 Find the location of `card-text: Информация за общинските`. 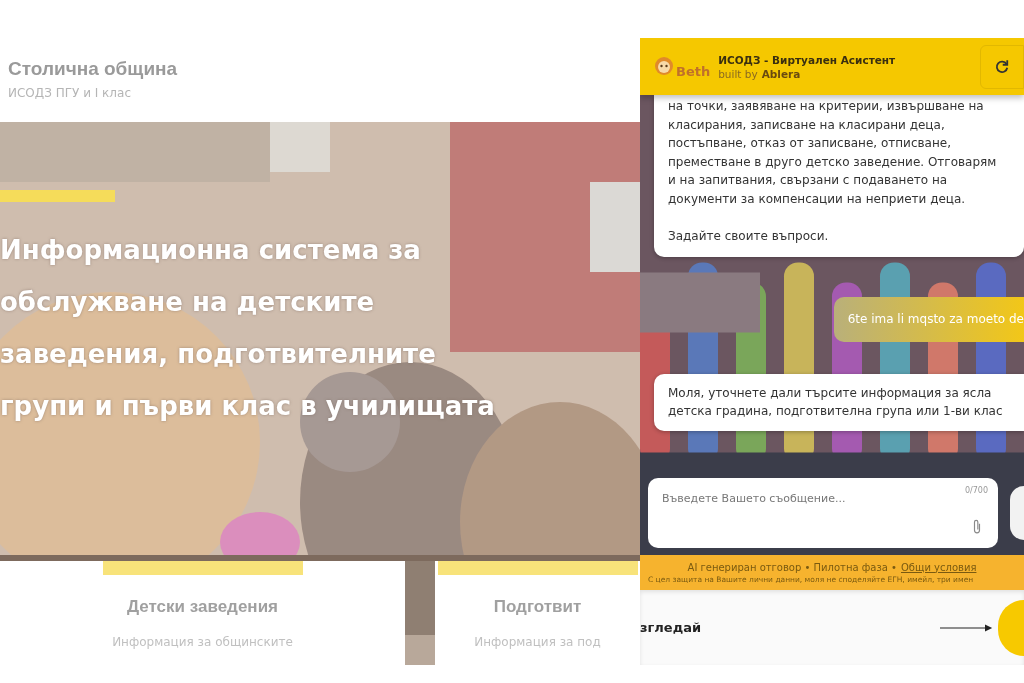

card-text: Информация за общинските is located at coordinates (202, 642).